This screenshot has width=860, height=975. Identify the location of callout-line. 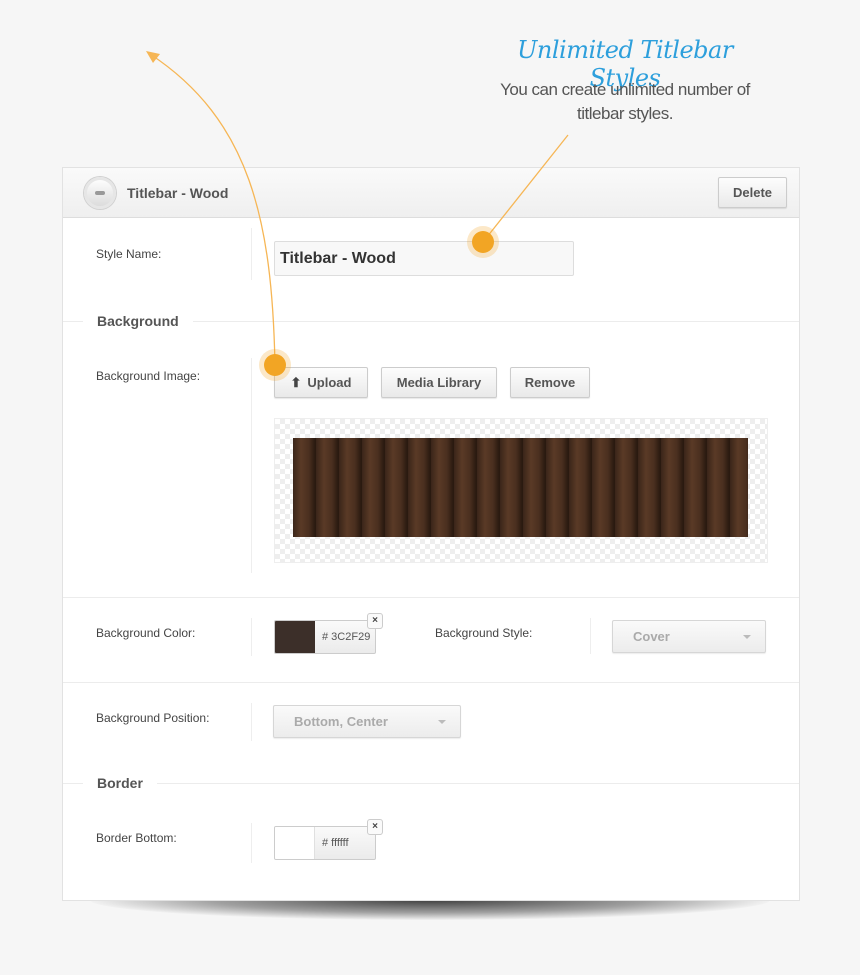
(525, 188).